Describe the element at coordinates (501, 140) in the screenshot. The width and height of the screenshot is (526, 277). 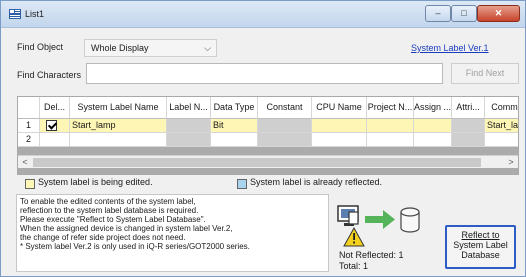
I see `comment-cell` at that location.